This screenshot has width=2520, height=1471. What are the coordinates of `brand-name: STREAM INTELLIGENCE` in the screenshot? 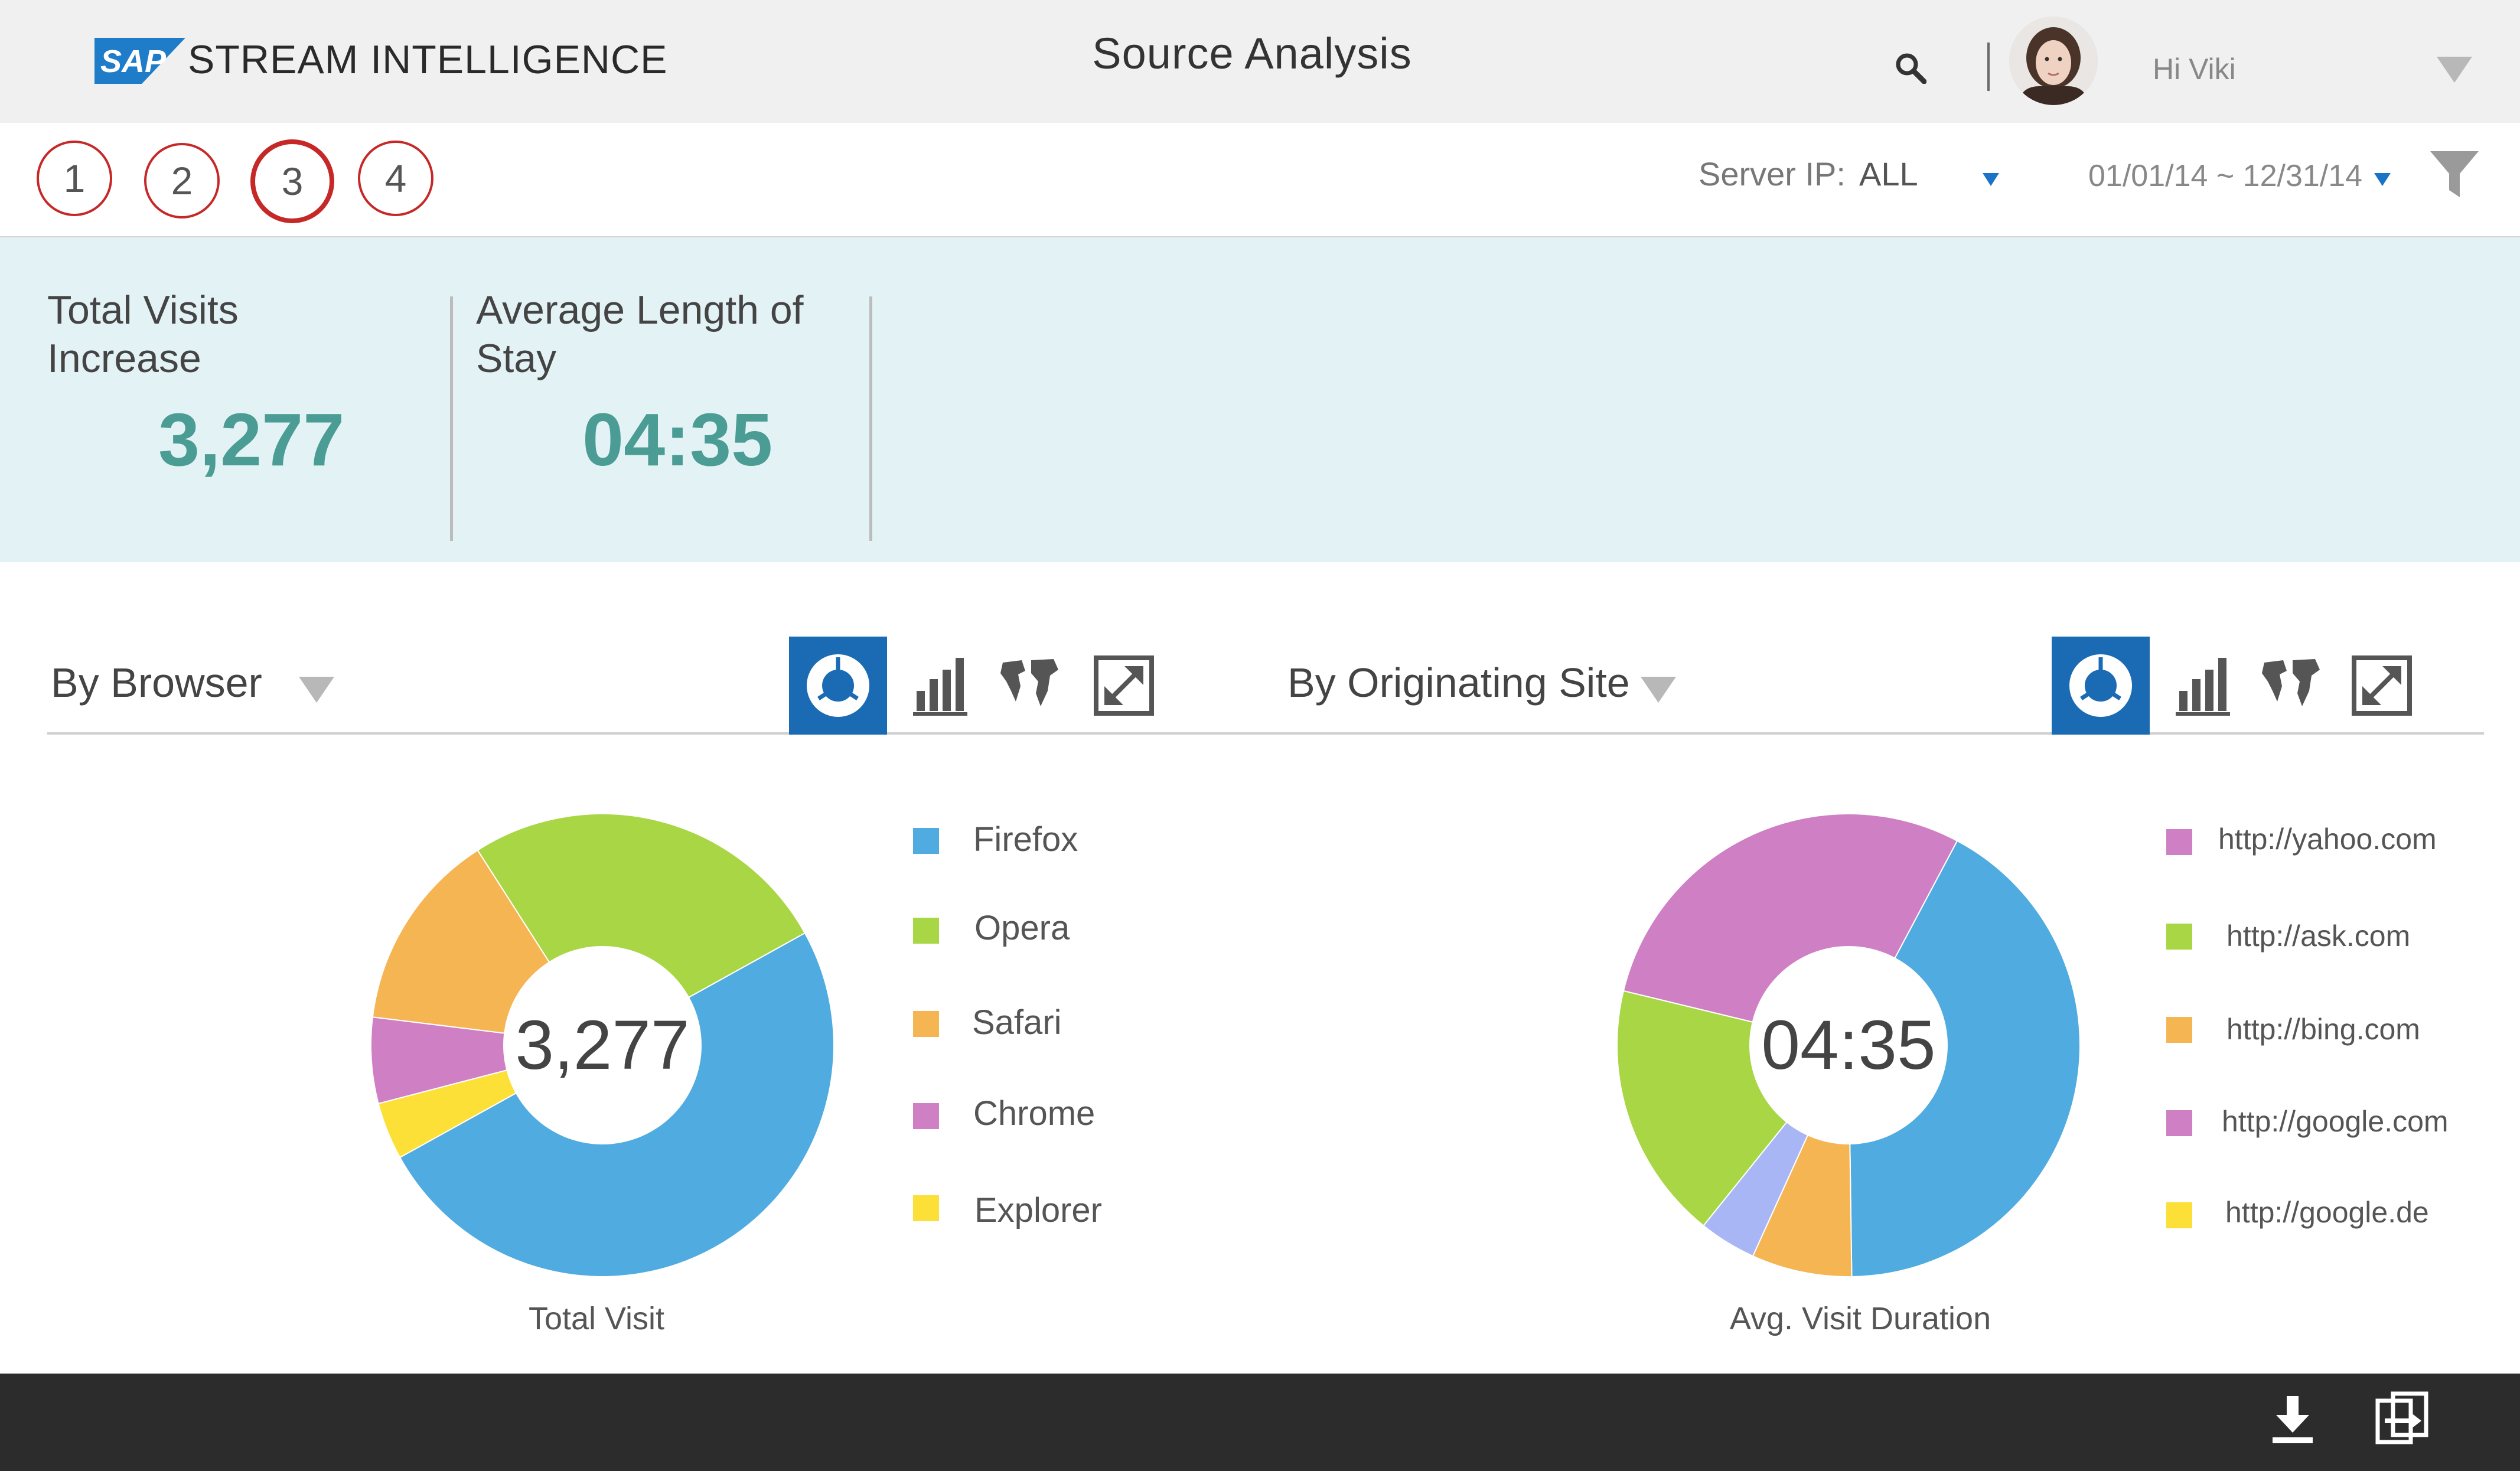 It's located at (428, 59).